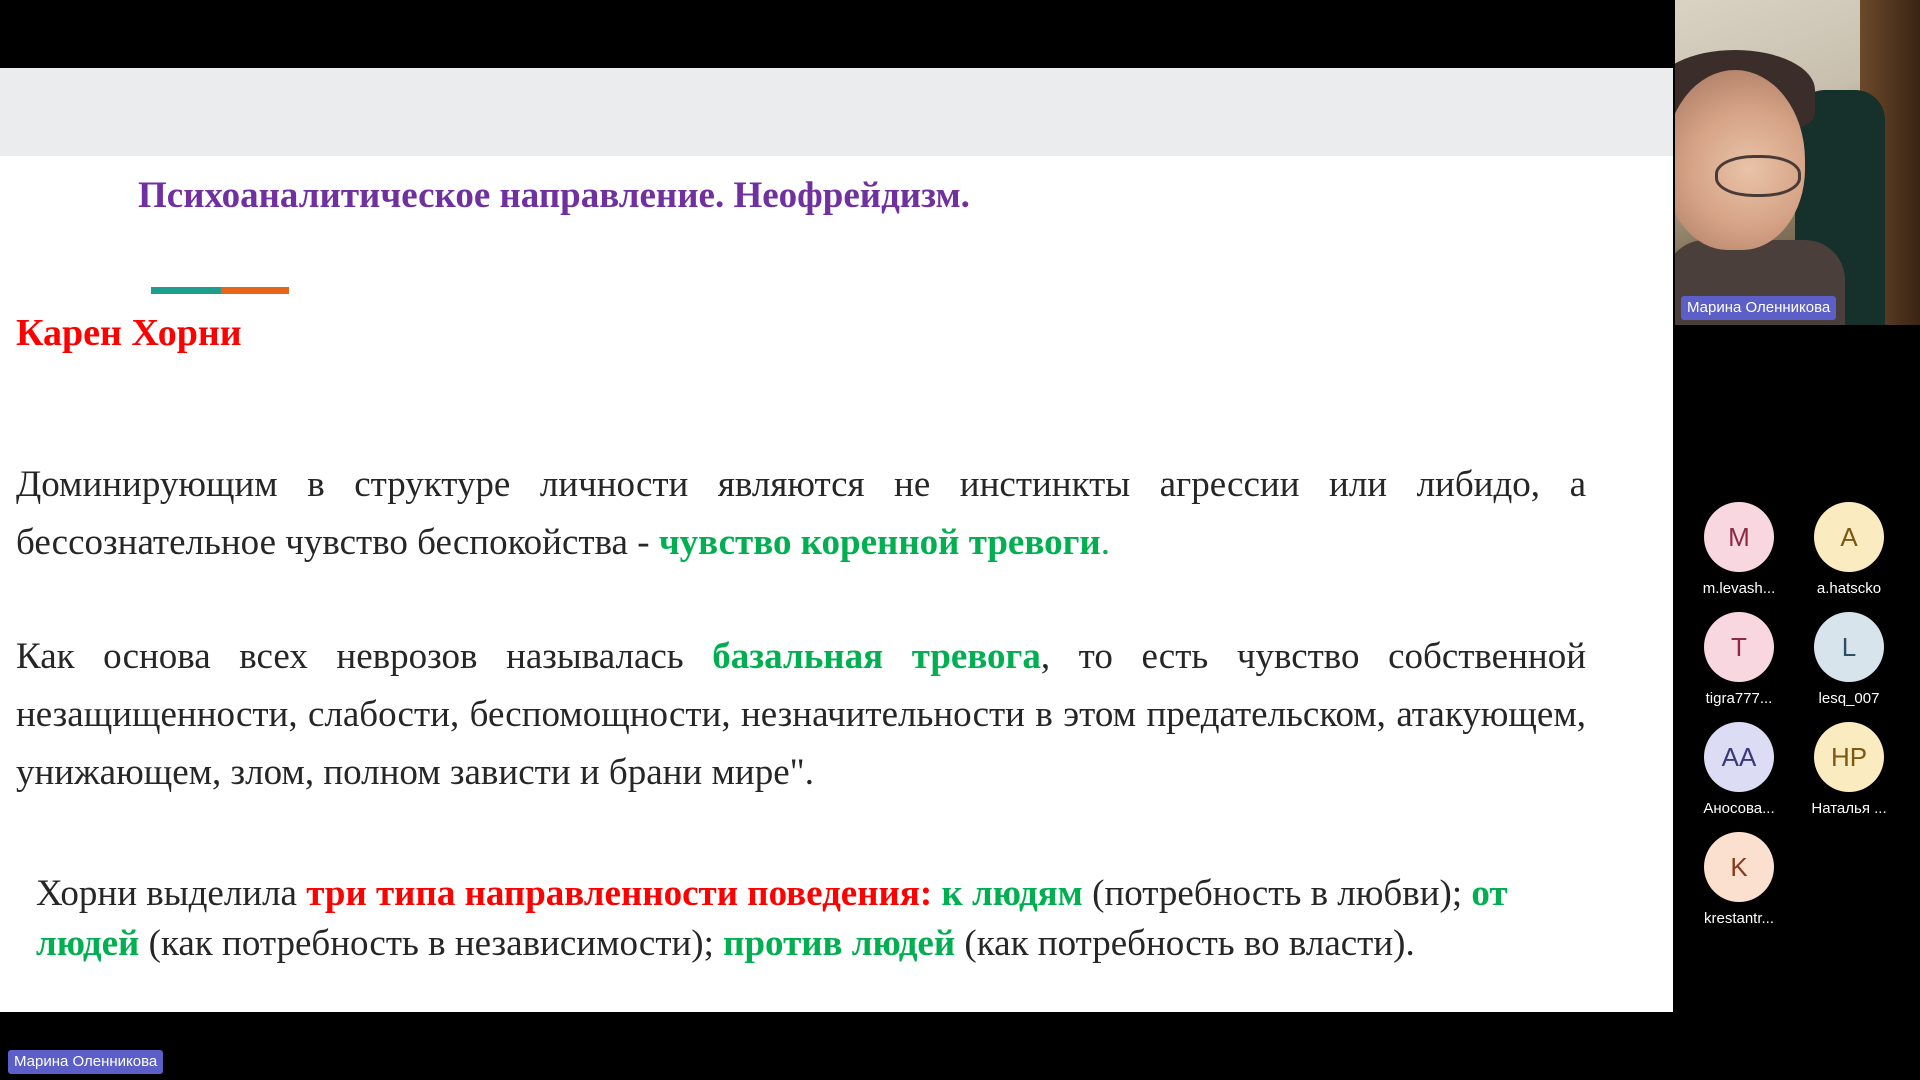 This screenshot has height=1080, width=1920. Describe the element at coordinates (1007, 893) in the screenshot. I see `para3-green-1: к людям` at that location.